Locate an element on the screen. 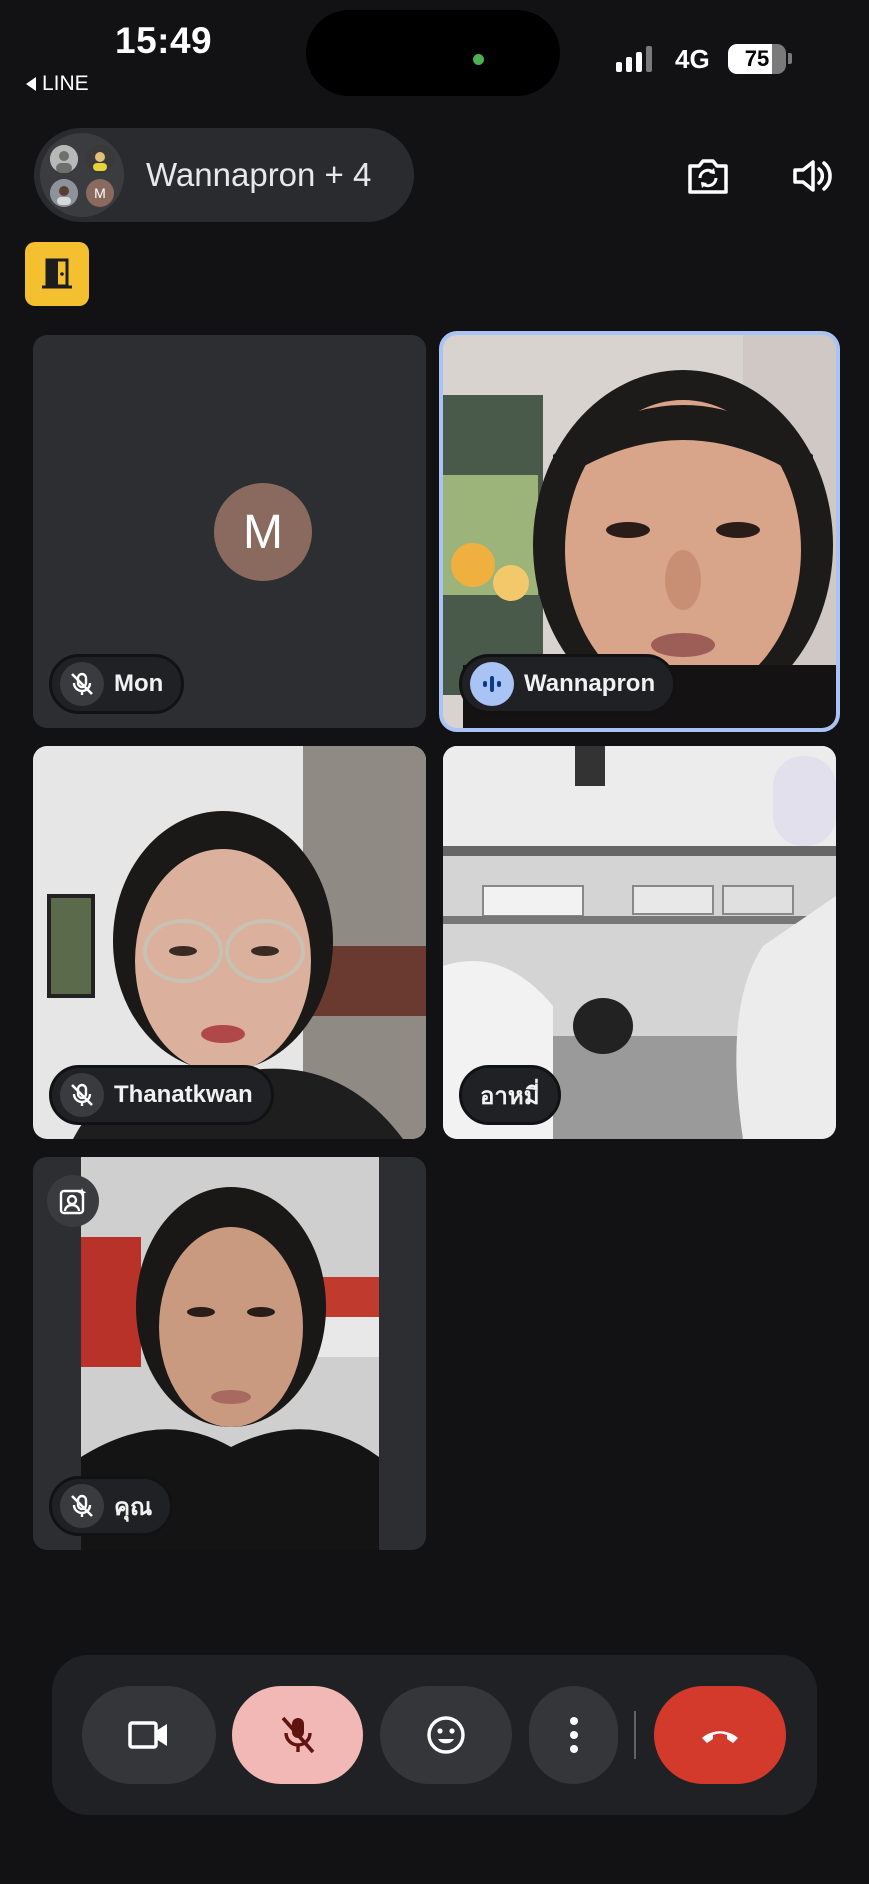 The image size is (869, 1884). speaker-icon is located at coordinates (812, 176).